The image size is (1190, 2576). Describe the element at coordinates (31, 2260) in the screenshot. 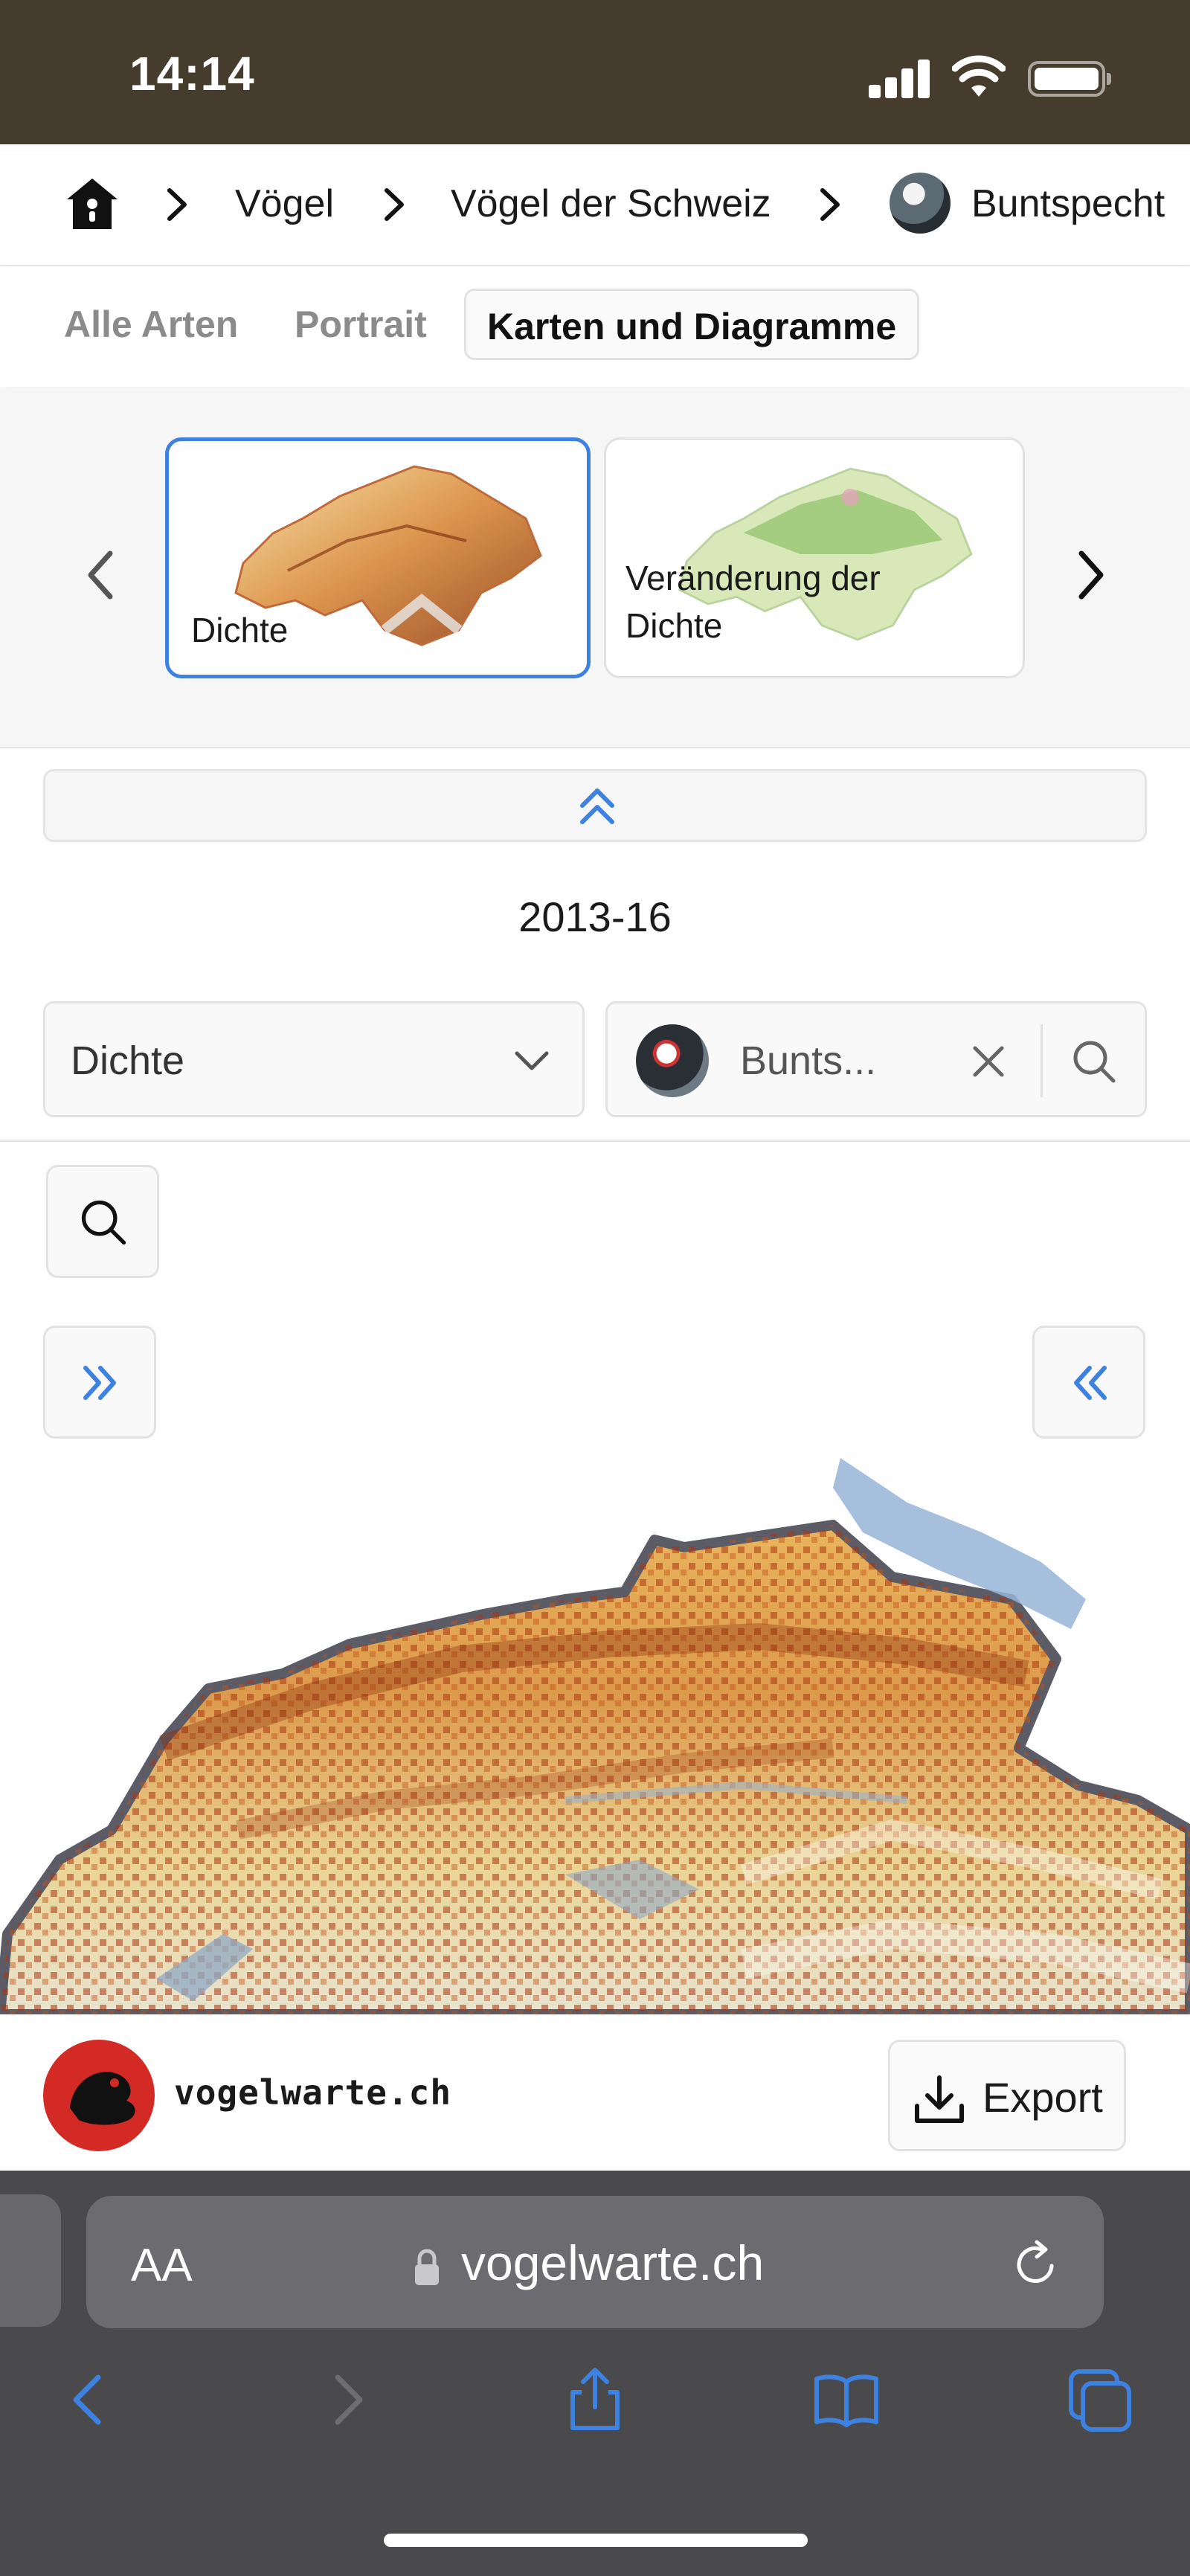

I see `previous-tab-preview` at that location.